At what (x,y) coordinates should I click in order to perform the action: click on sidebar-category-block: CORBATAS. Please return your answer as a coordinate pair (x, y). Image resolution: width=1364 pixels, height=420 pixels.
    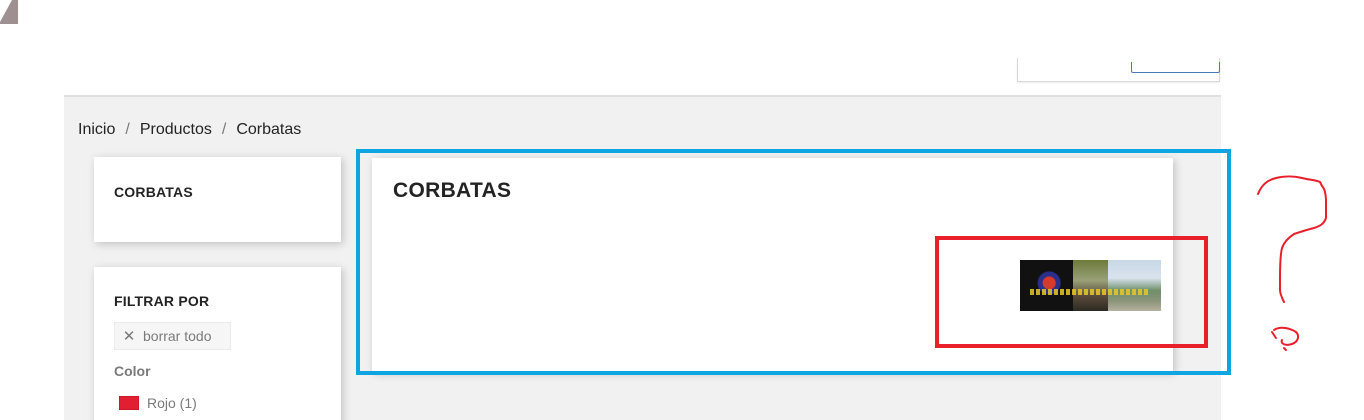
    Looking at the image, I should click on (217, 199).